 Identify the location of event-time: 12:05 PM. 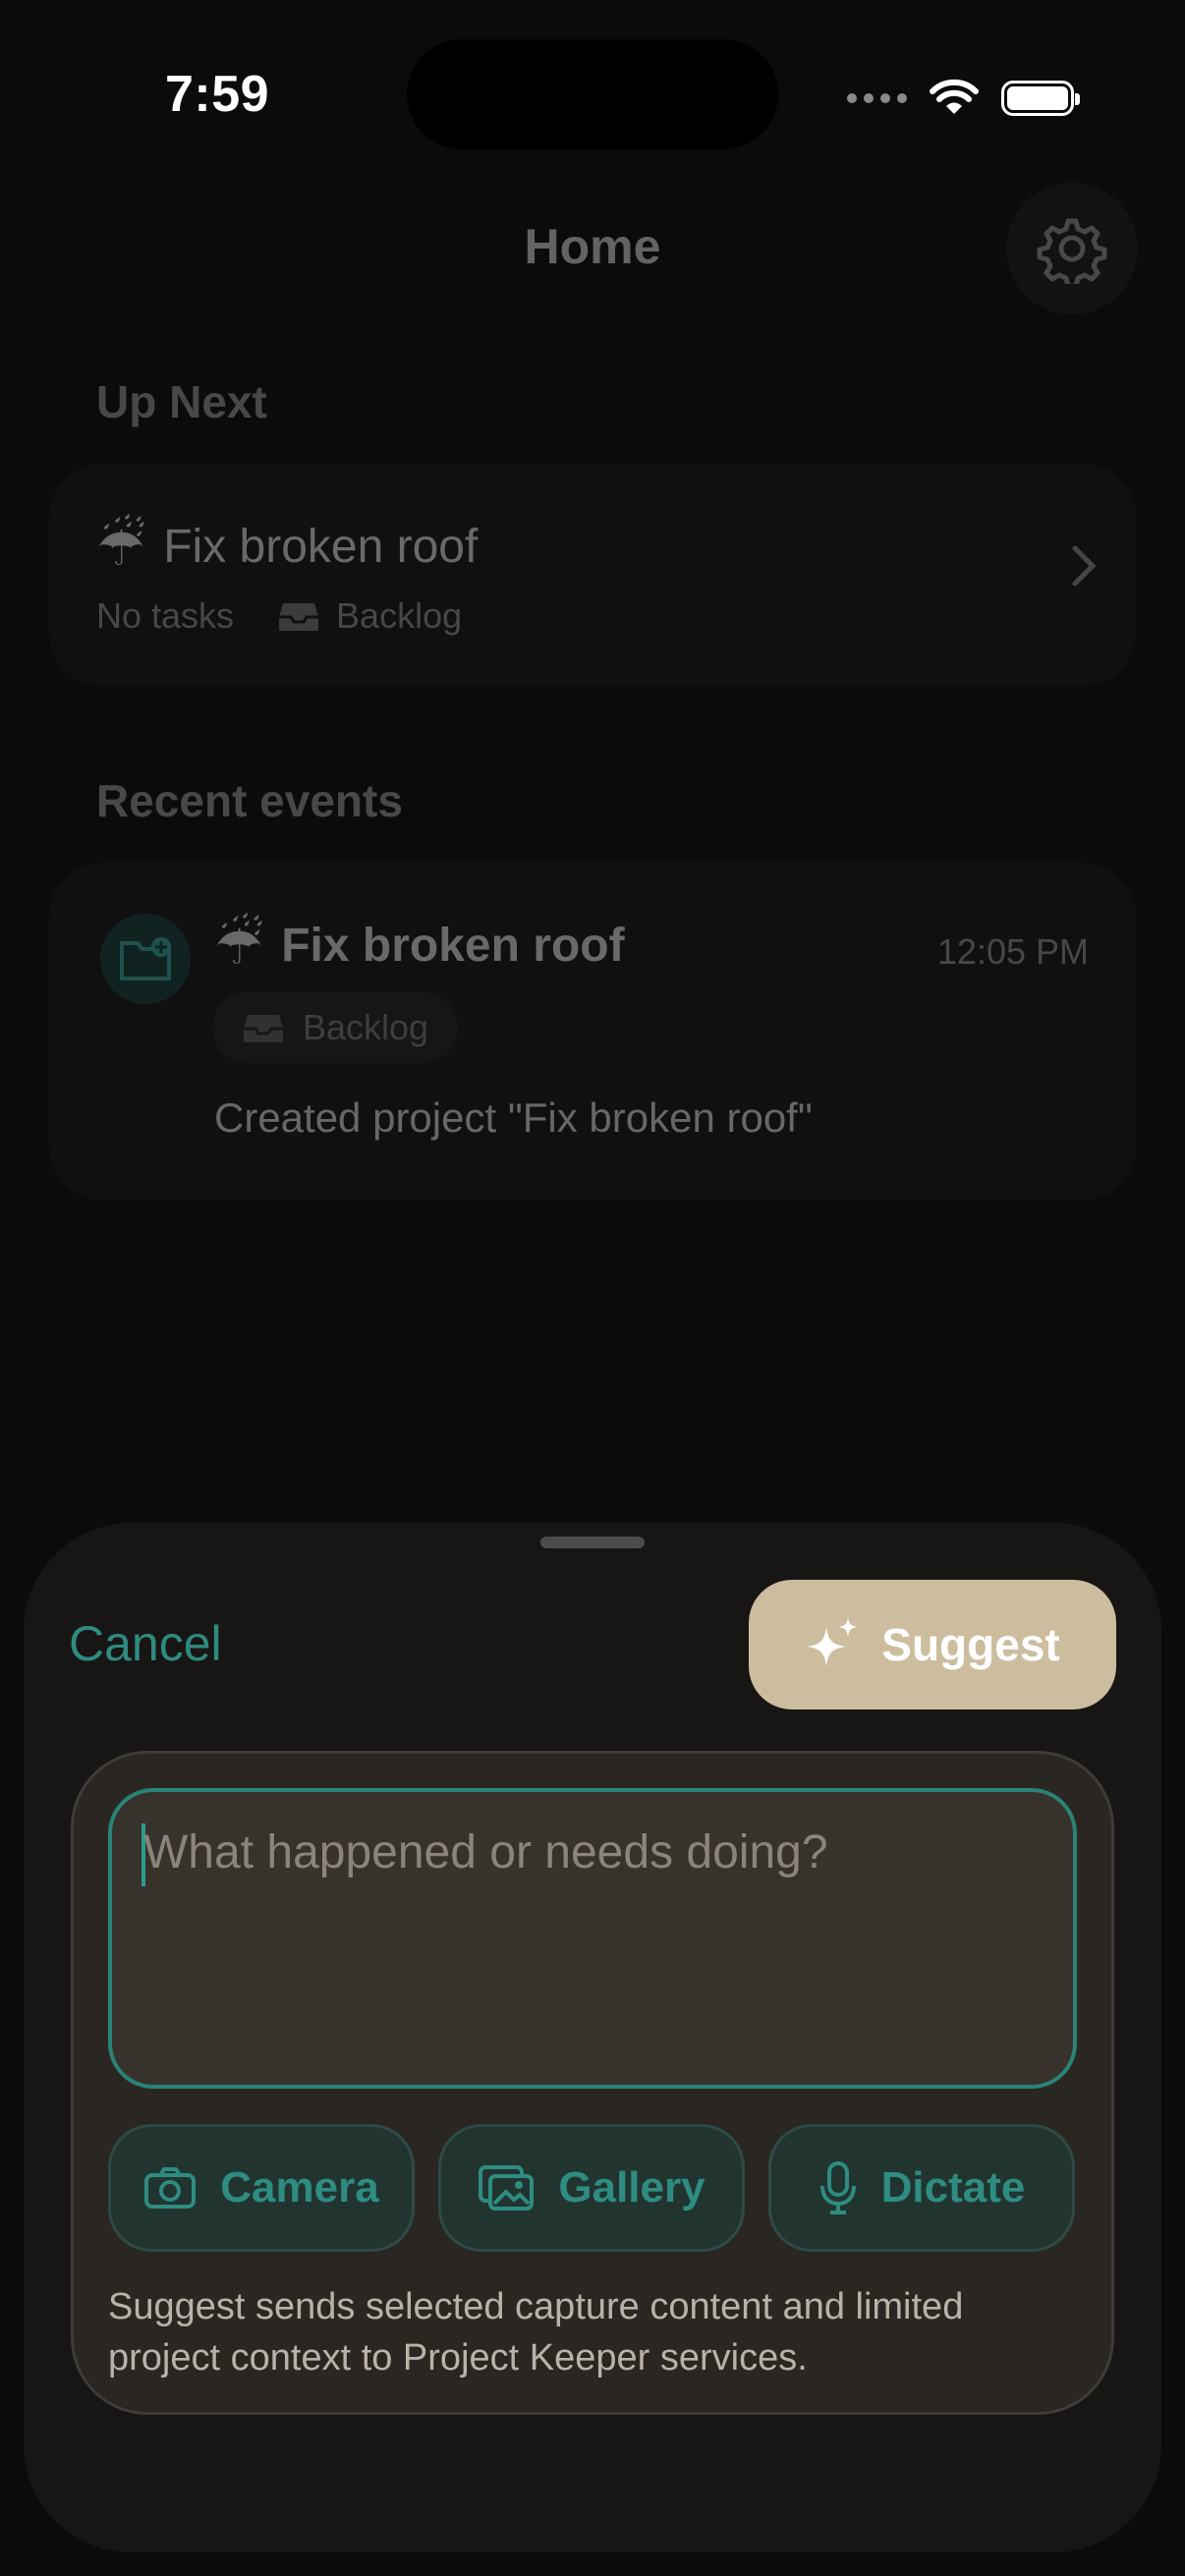
(1013, 951).